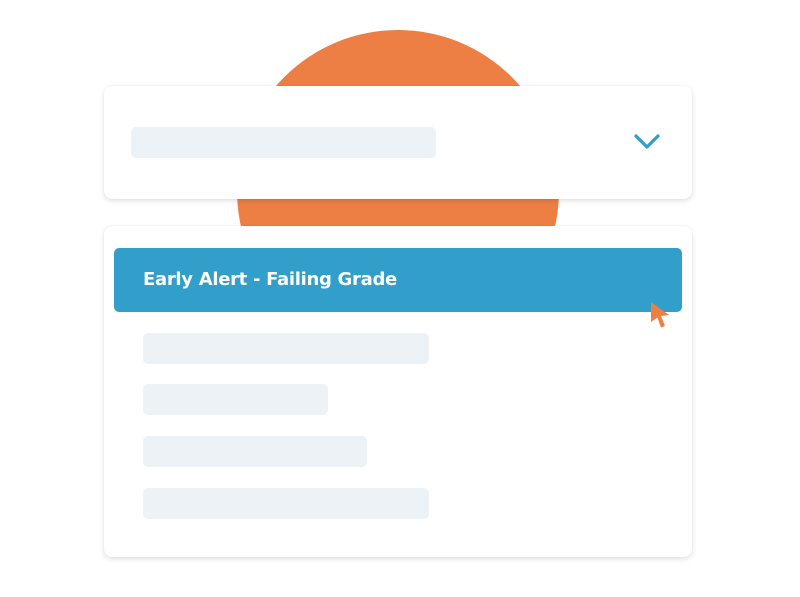 This screenshot has height=597, width=800. What do you see at coordinates (283, 142) in the screenshot?
I see `select-value-placeholder` at bounding box center [283, 142].